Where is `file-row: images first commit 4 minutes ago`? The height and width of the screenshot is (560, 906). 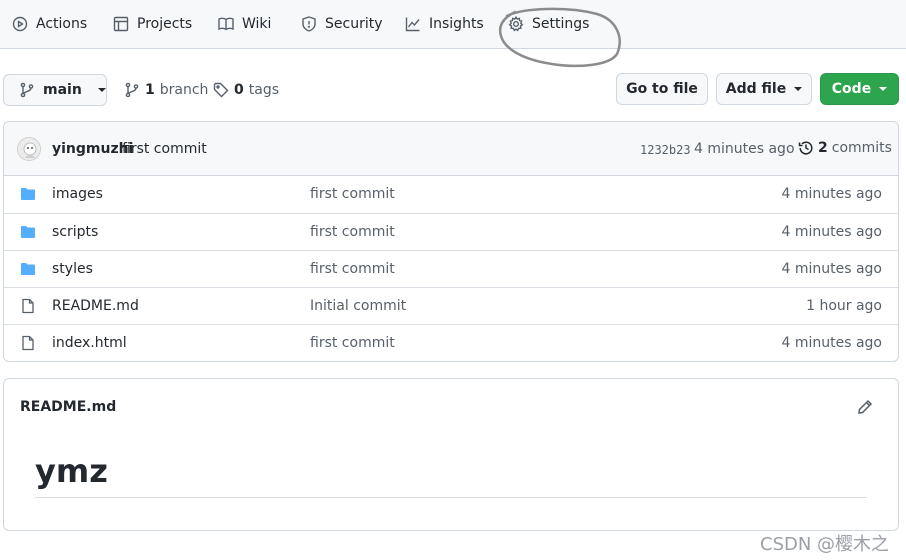 file-row: images first commit 4 minutes ago is located at coordinates (451, 194).